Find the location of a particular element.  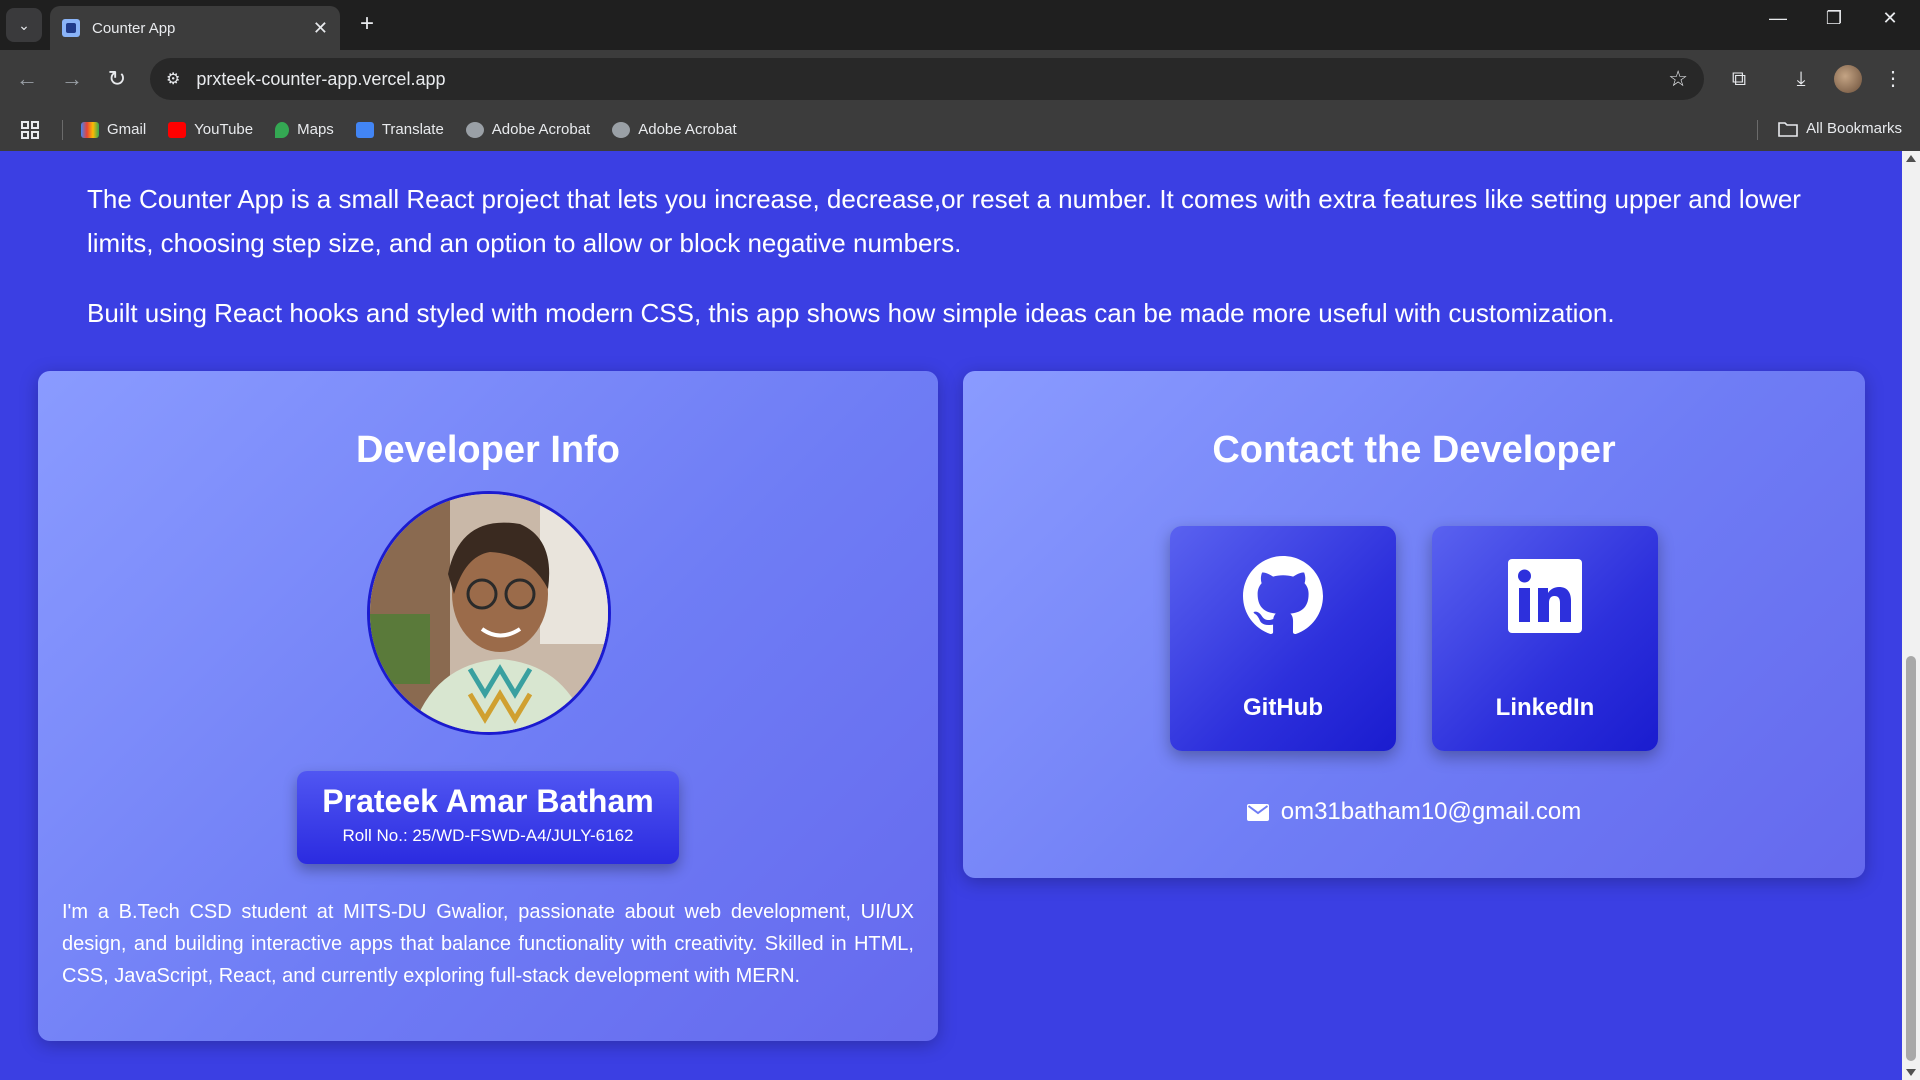

email-address: om31batham10@gmail.com is located at coordinates (1431, 811).